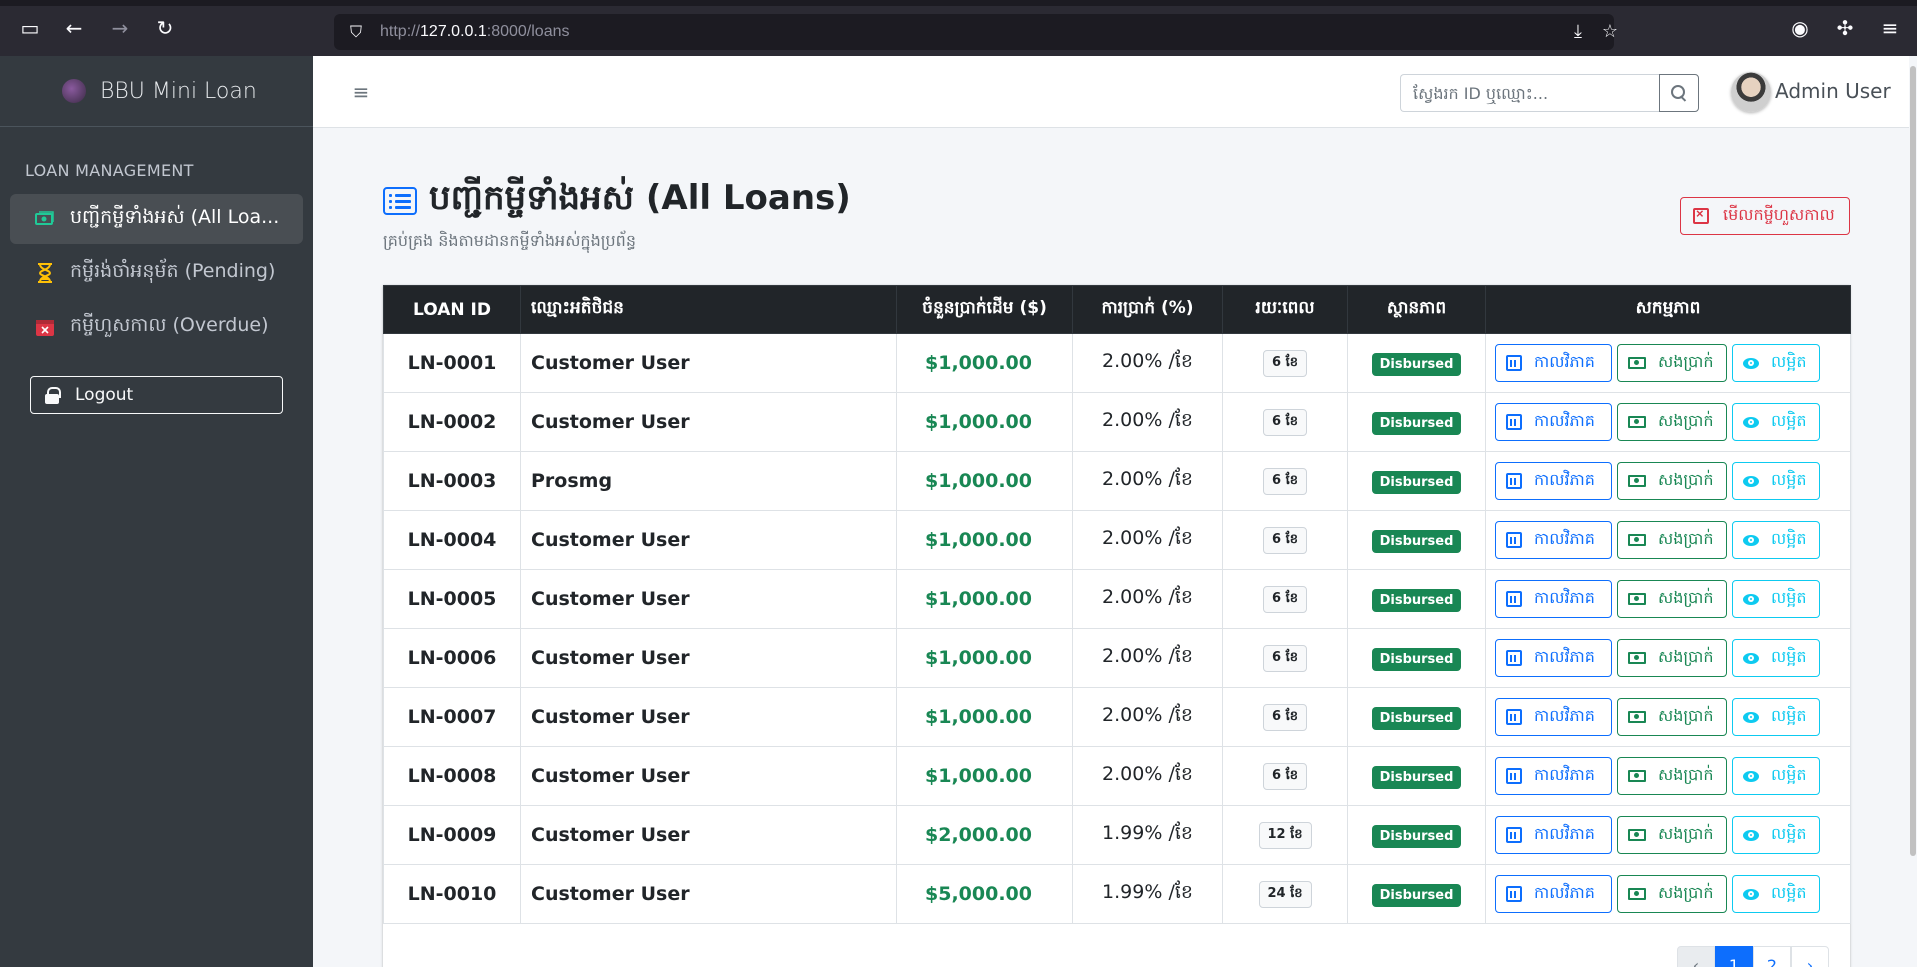 This screenshot has width=1917, height=967. I want to click on search-button, so click(1679, 93).